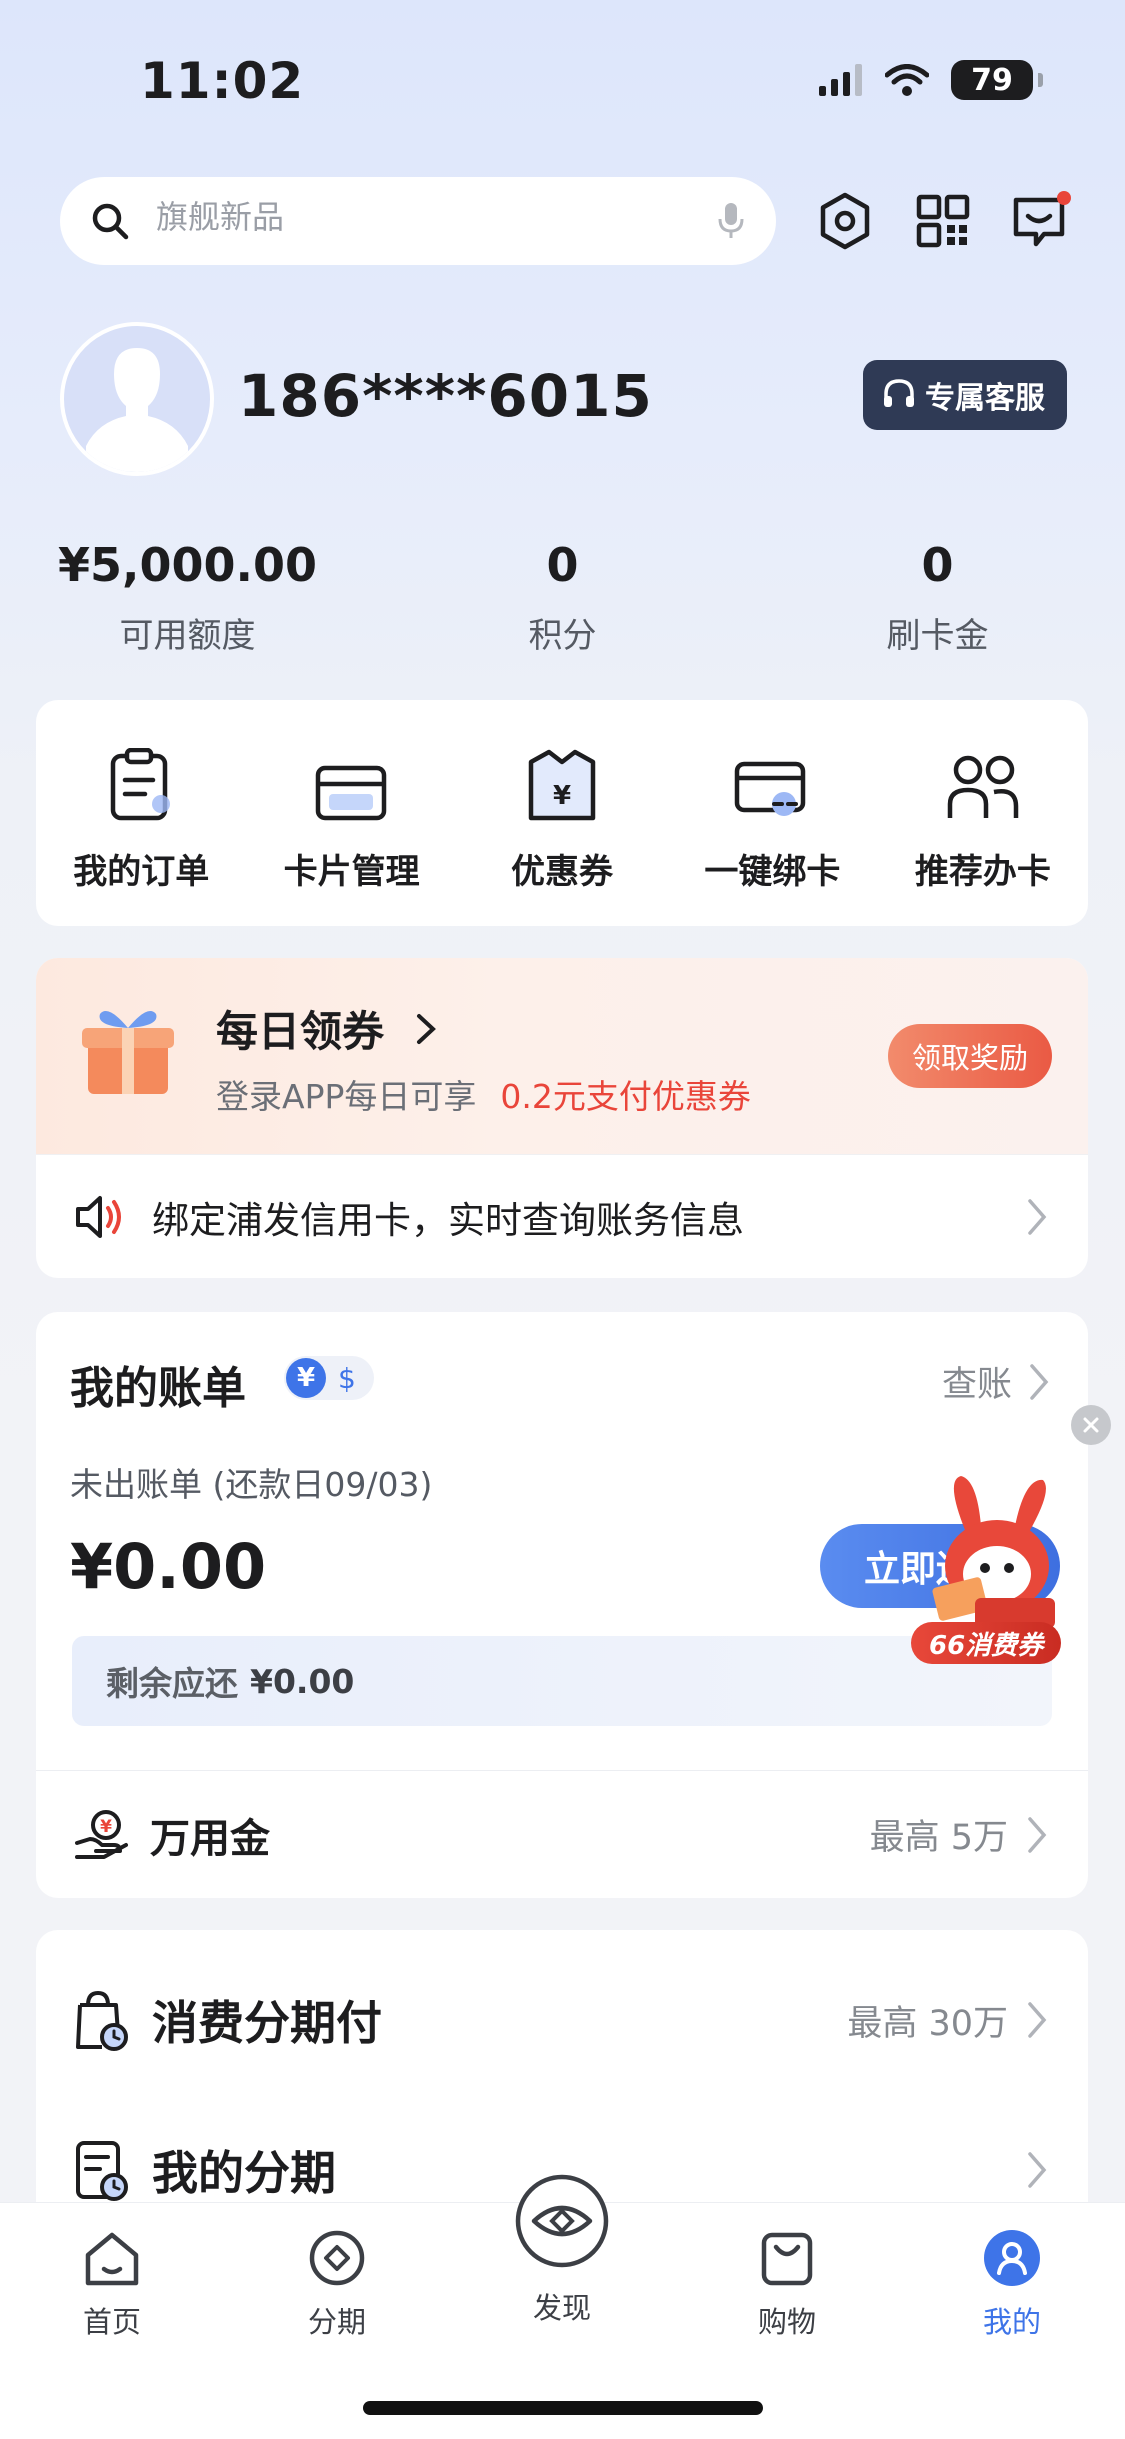  I want to click on quick-menu: 我的订单 卡片管理 ¥ 优惠券 一键绑卡 推荐办卡, so click(562, 813).